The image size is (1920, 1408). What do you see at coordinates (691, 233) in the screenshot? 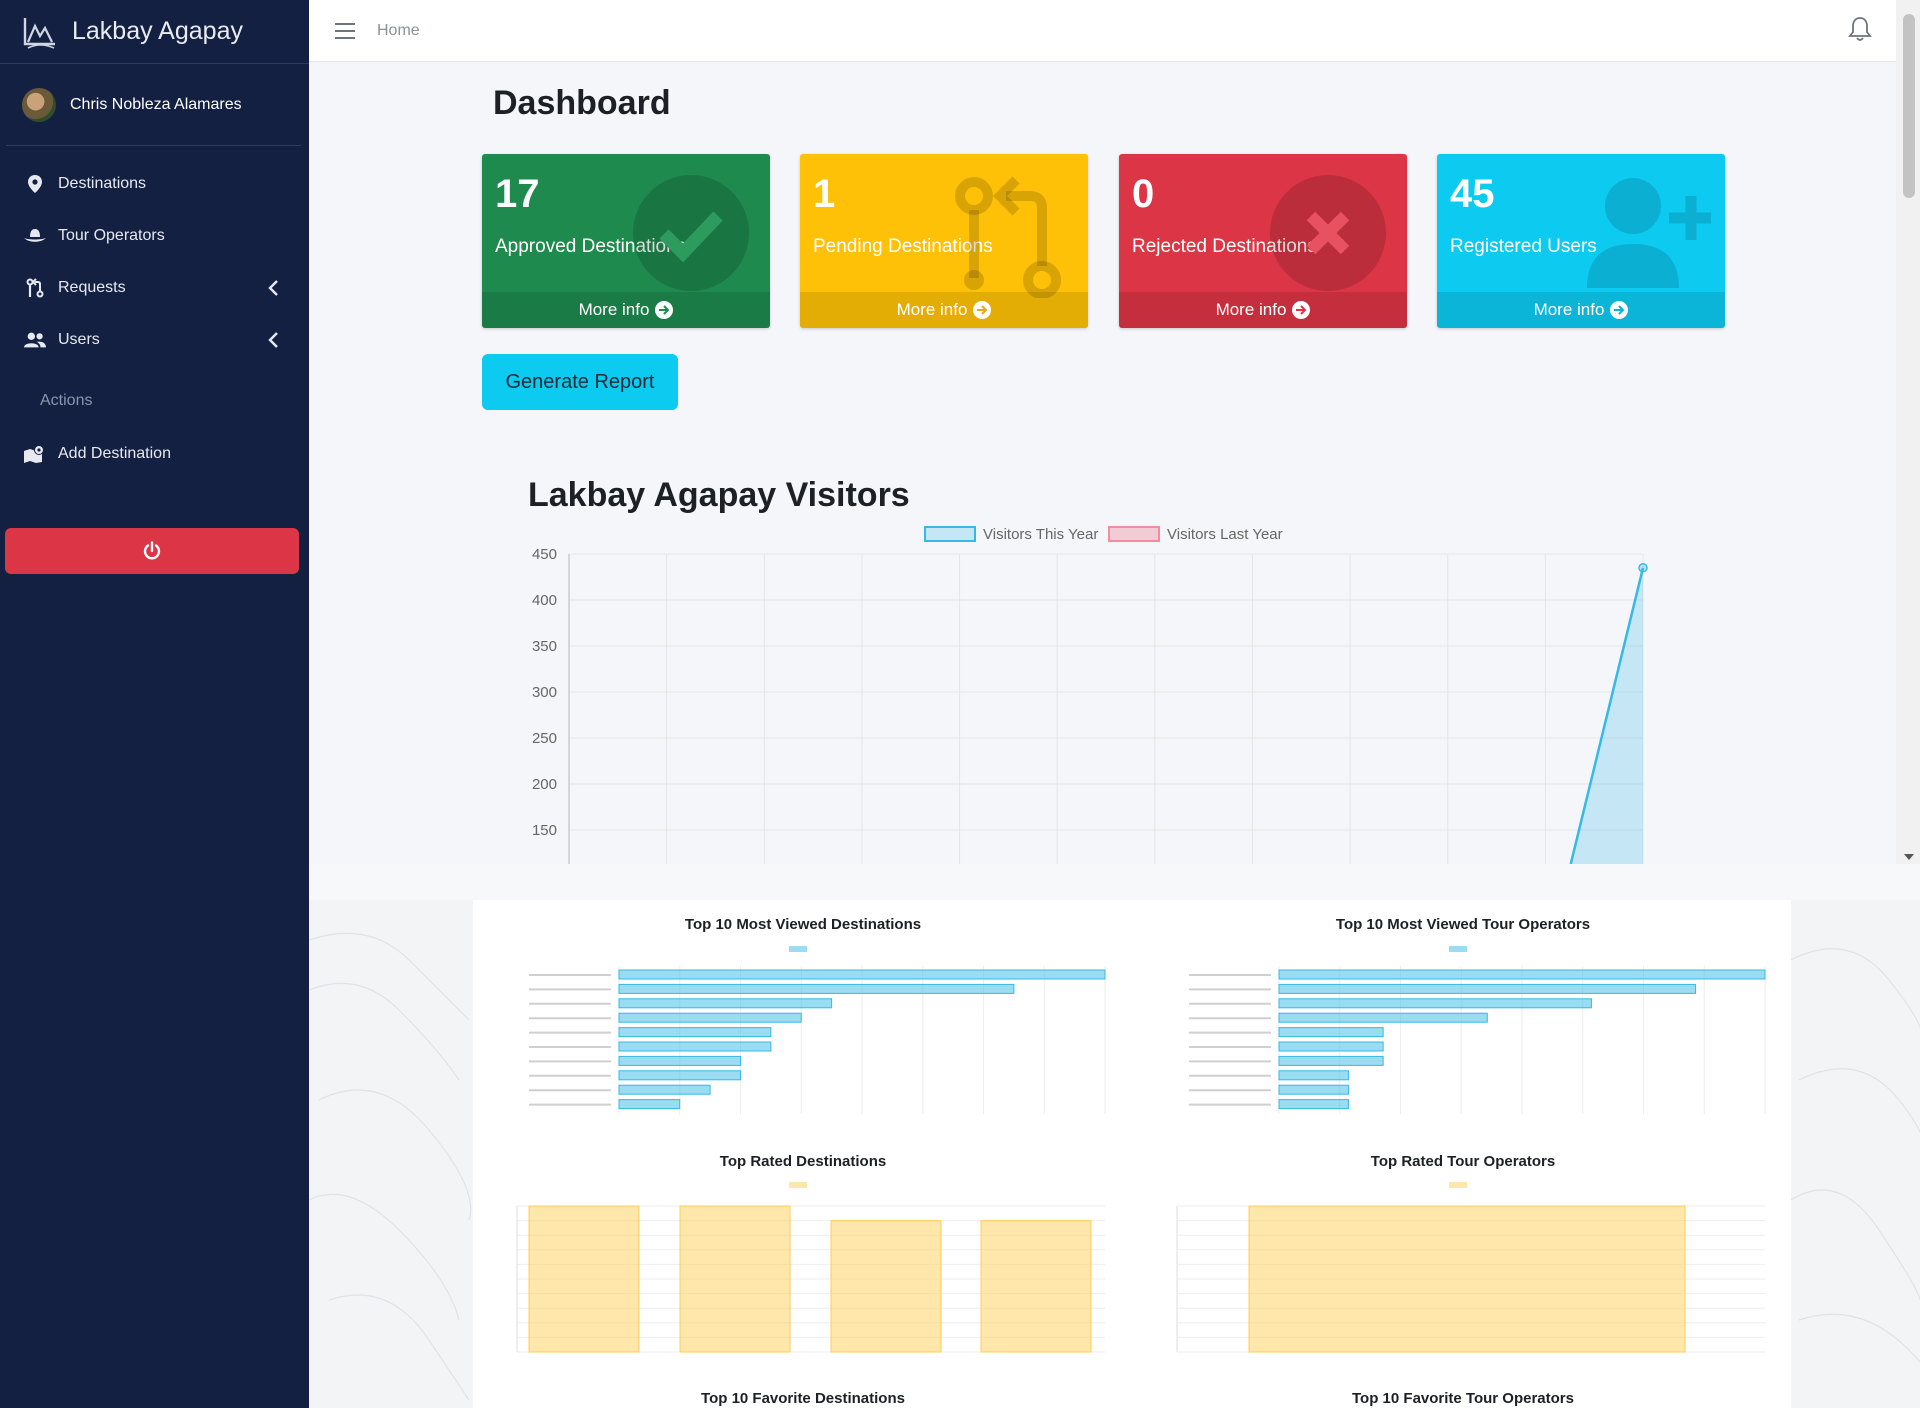
I see `check-circle-icon` at bounding box center [691, 233].